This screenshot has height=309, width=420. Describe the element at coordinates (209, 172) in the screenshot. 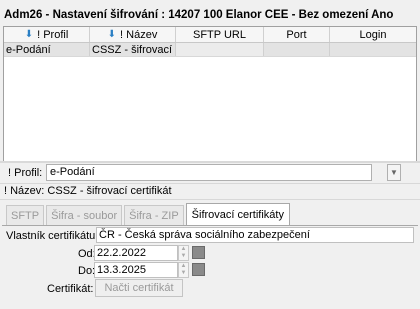

I see `profil-combo: e-Podání` at that location.